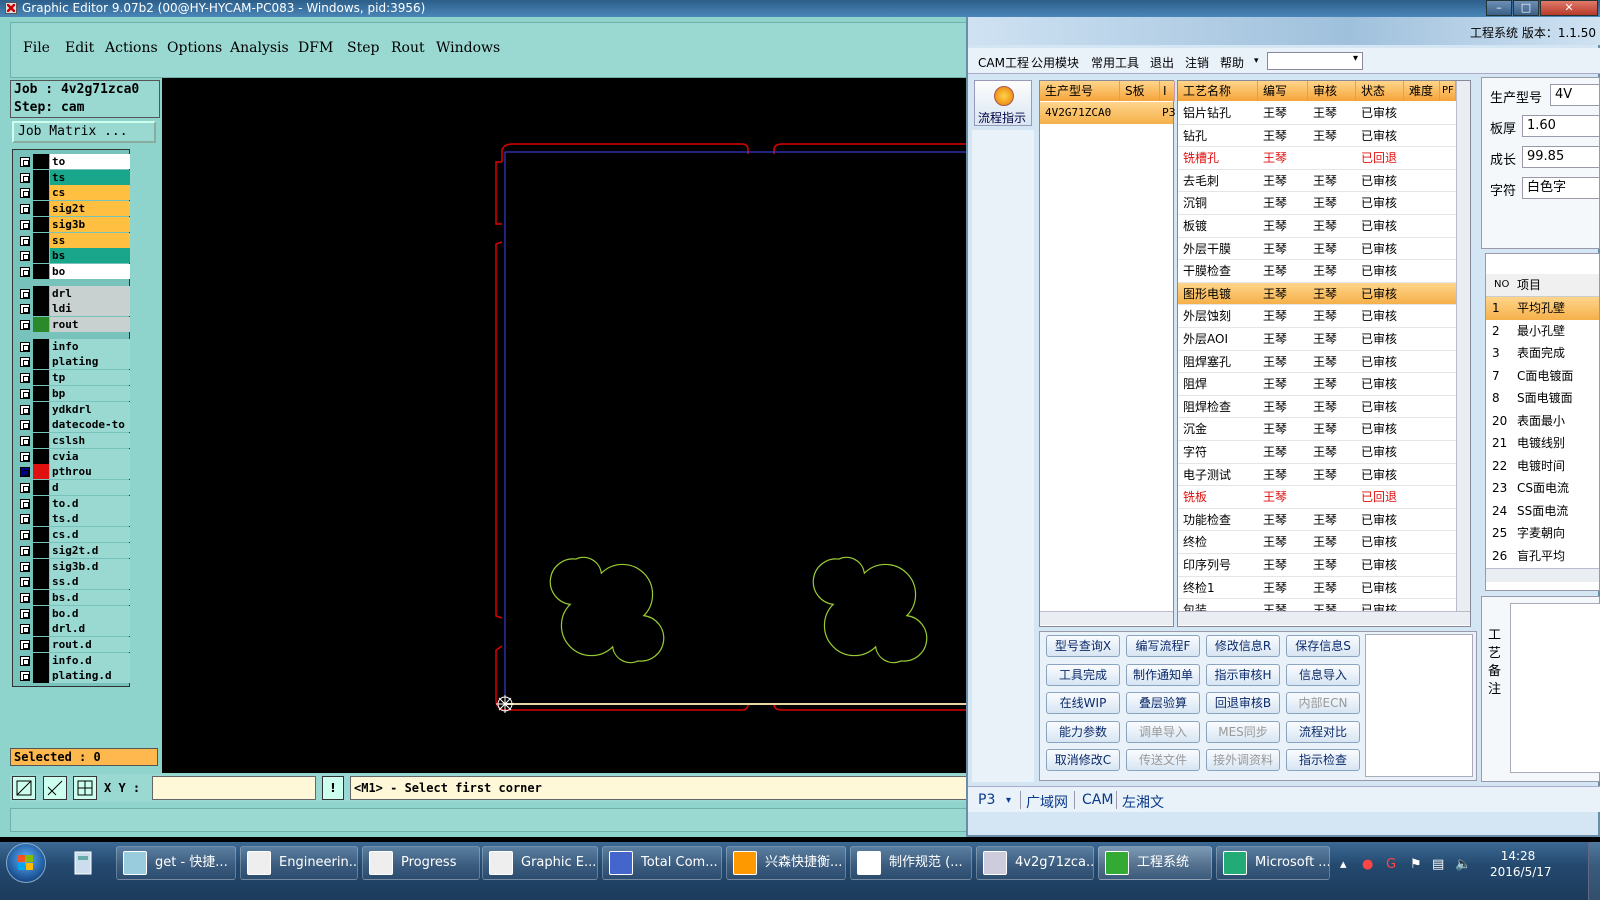 The width and height of the screenshot is (1600, 900). What do you see at coordinates (72, 456) in the screenshot?
I see `layer-row: cvia` at bounding box center [72, 456].